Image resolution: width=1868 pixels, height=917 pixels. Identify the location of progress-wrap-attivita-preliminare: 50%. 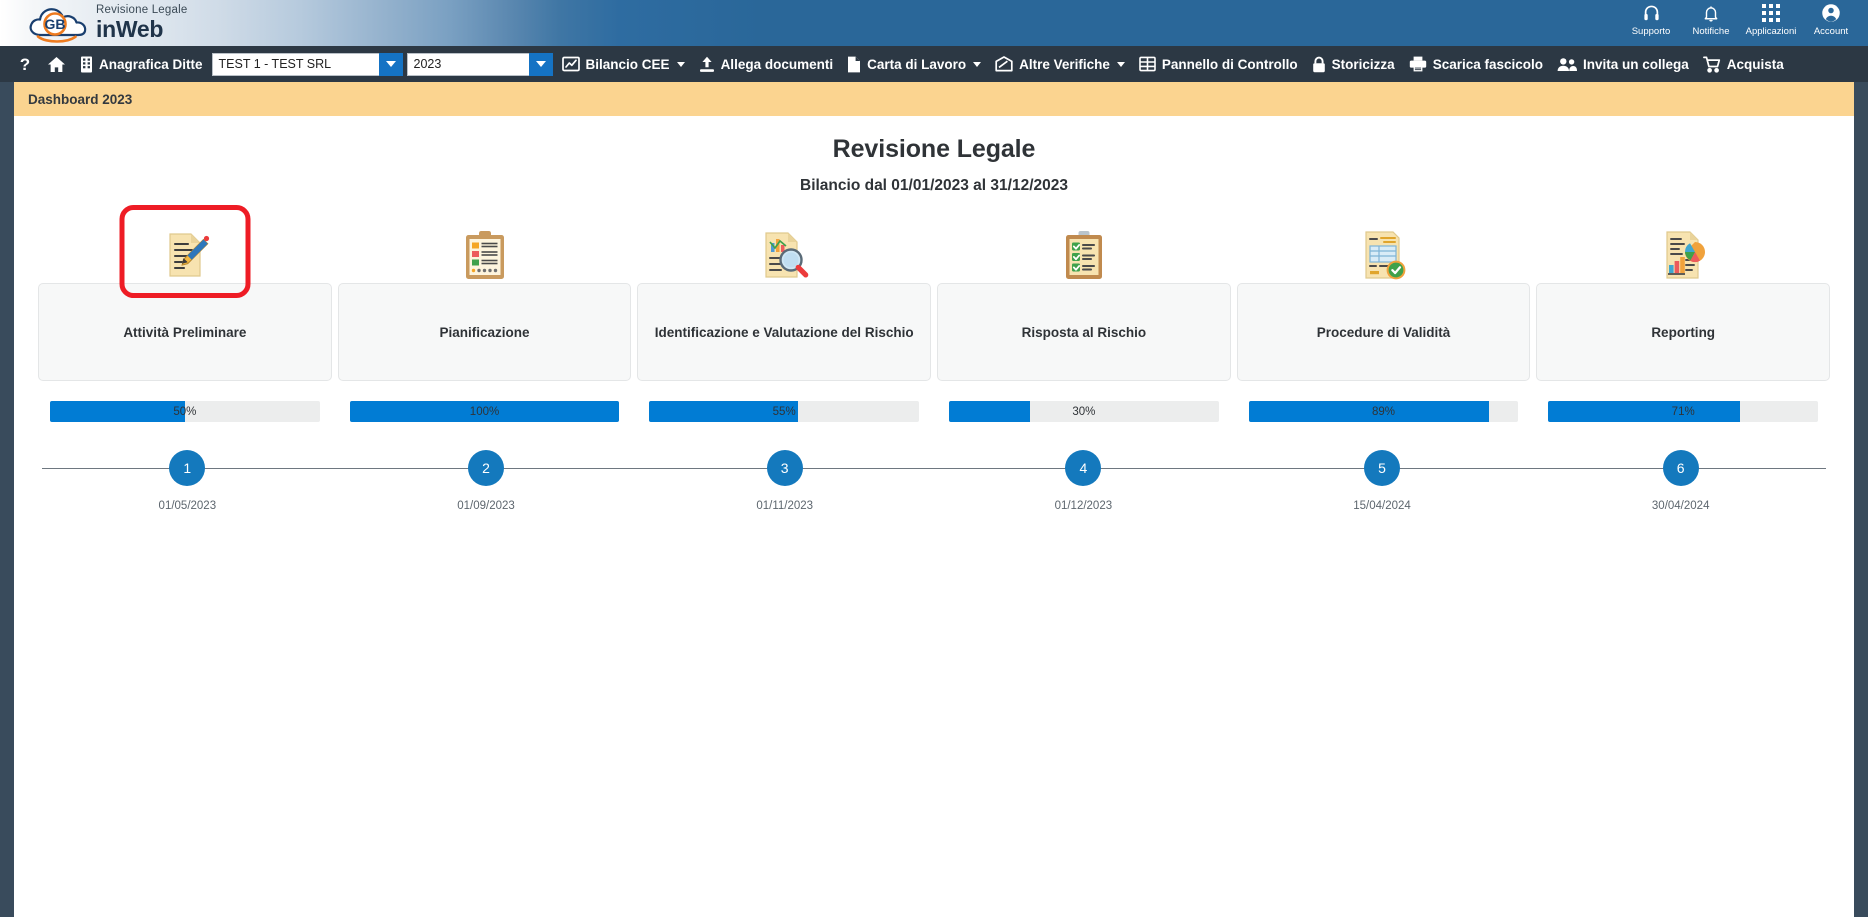
(185, 411).